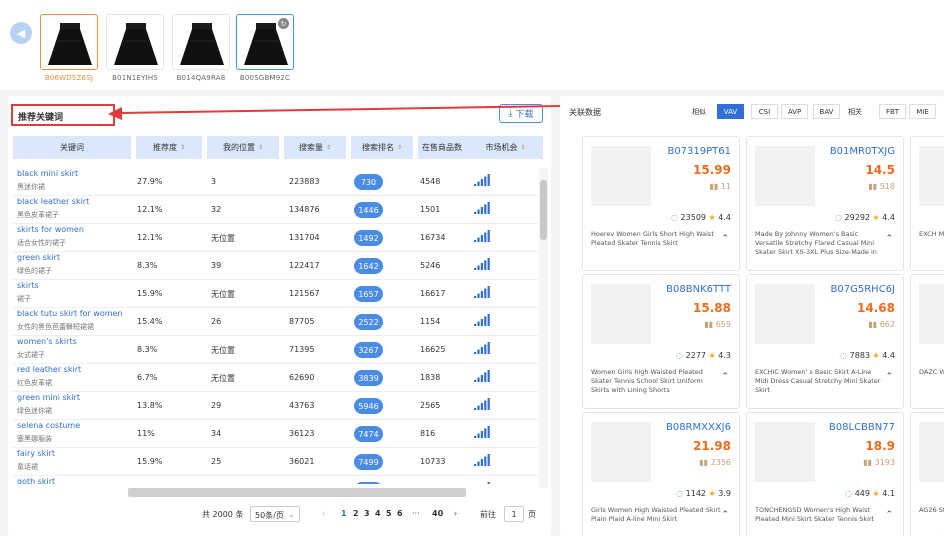  What do you see at coordinates (36, 453) in the screenshot?
I see `keyword-link: fairy skirt` at bounding box center [36, 453].